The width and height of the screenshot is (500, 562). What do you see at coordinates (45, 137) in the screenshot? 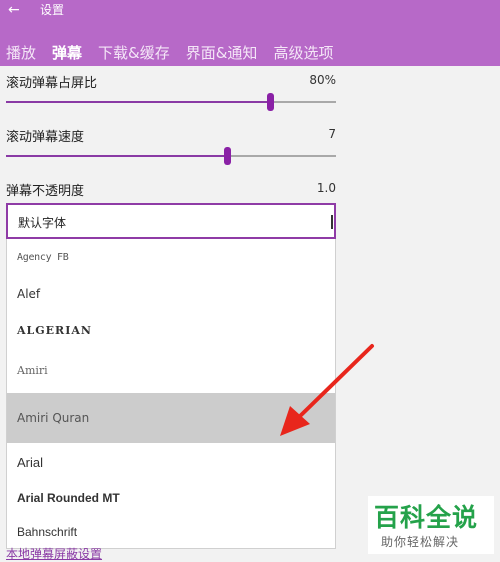
I see `speed-label: 滚动弹幕速度` at bounding box center [45, 137].